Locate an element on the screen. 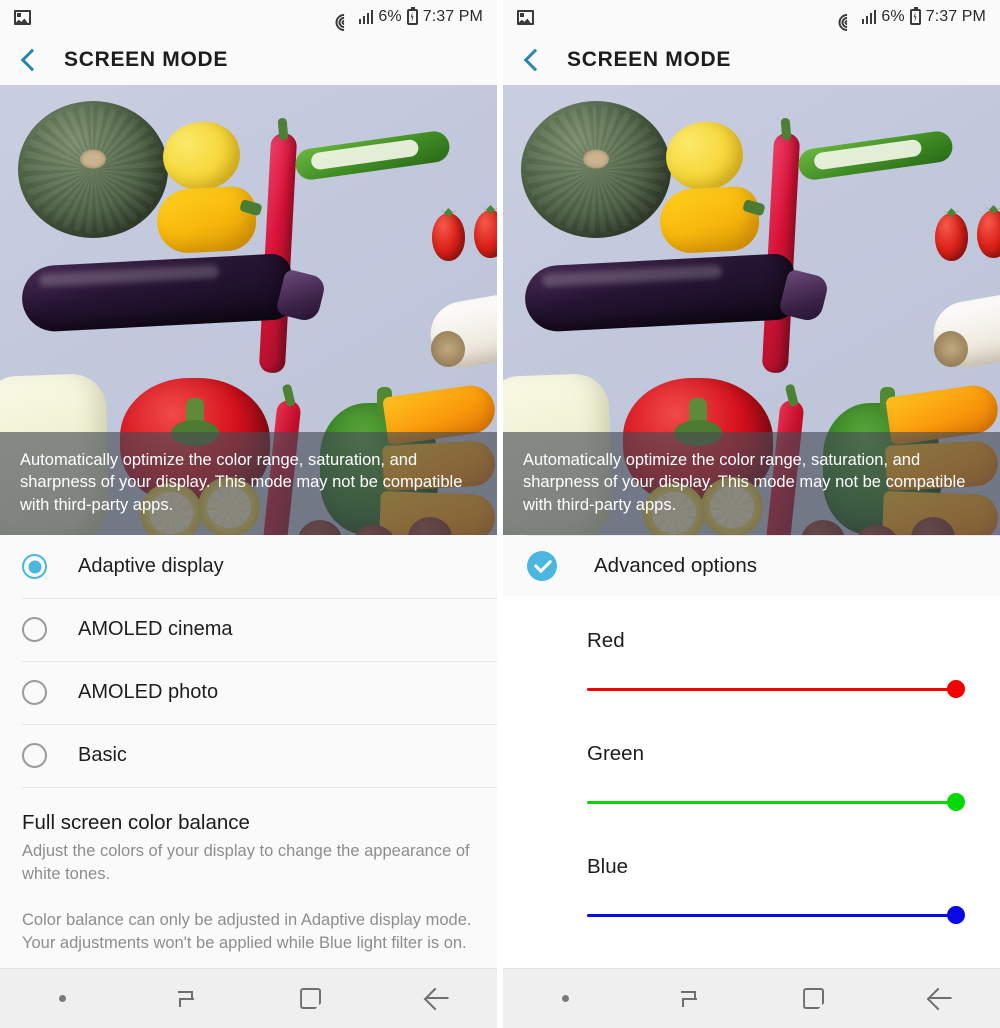 Image resolution: width=1000 pixels, height=1028 pixels. option-label: AMOLED photo is located at coordinates (148, 692).